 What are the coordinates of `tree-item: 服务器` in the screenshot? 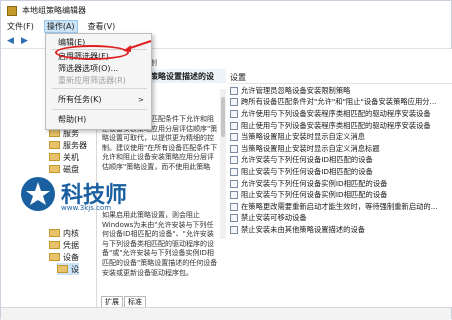 It's located at (68, 145).